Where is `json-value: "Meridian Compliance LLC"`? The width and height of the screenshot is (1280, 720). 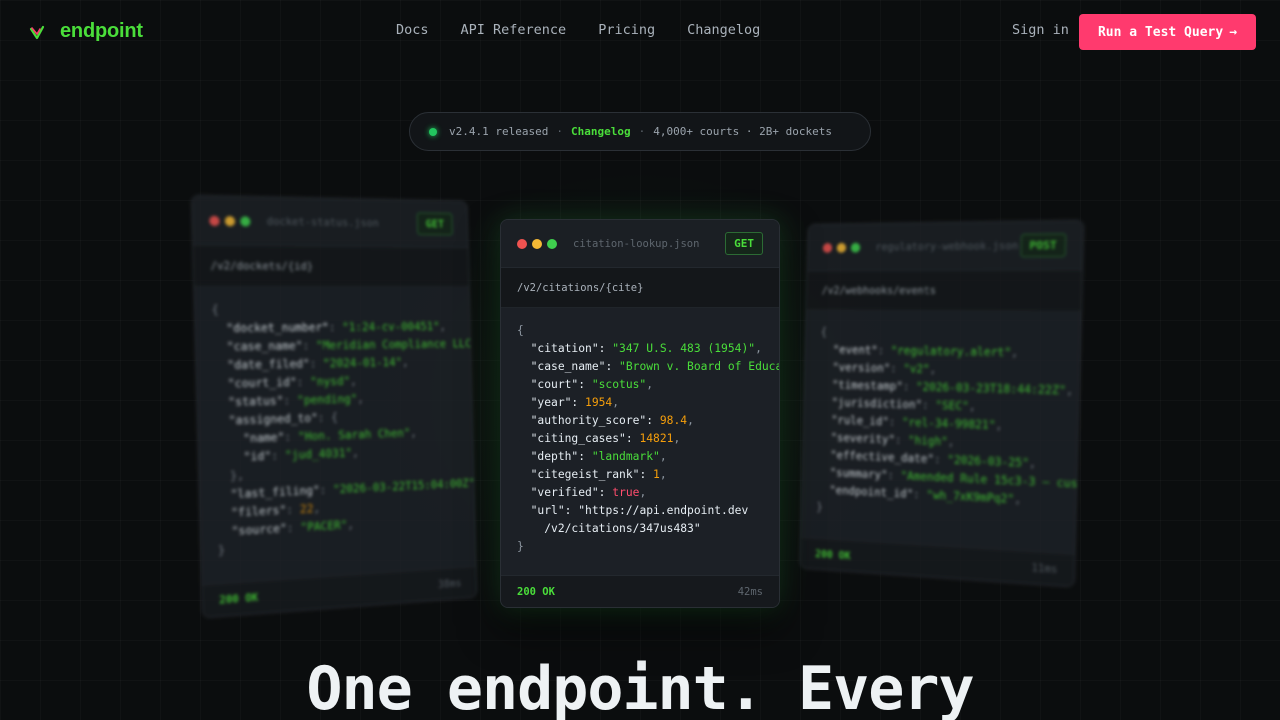 json-value: "Meridian Compliance LLC" is located at coordinates (397, 344).